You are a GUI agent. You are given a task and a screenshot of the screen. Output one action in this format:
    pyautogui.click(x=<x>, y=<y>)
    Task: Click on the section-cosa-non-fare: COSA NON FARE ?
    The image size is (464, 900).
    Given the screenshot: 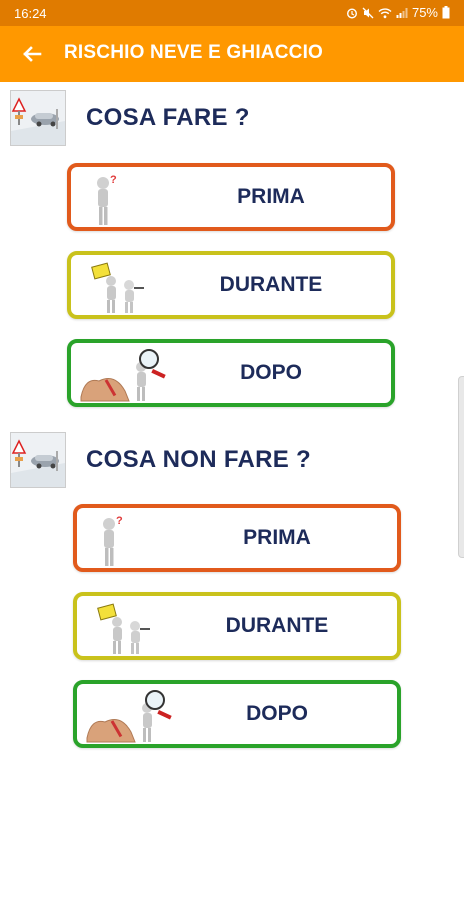 What is the action you would take?
    pyautogui.click(x=230, y=460)
    